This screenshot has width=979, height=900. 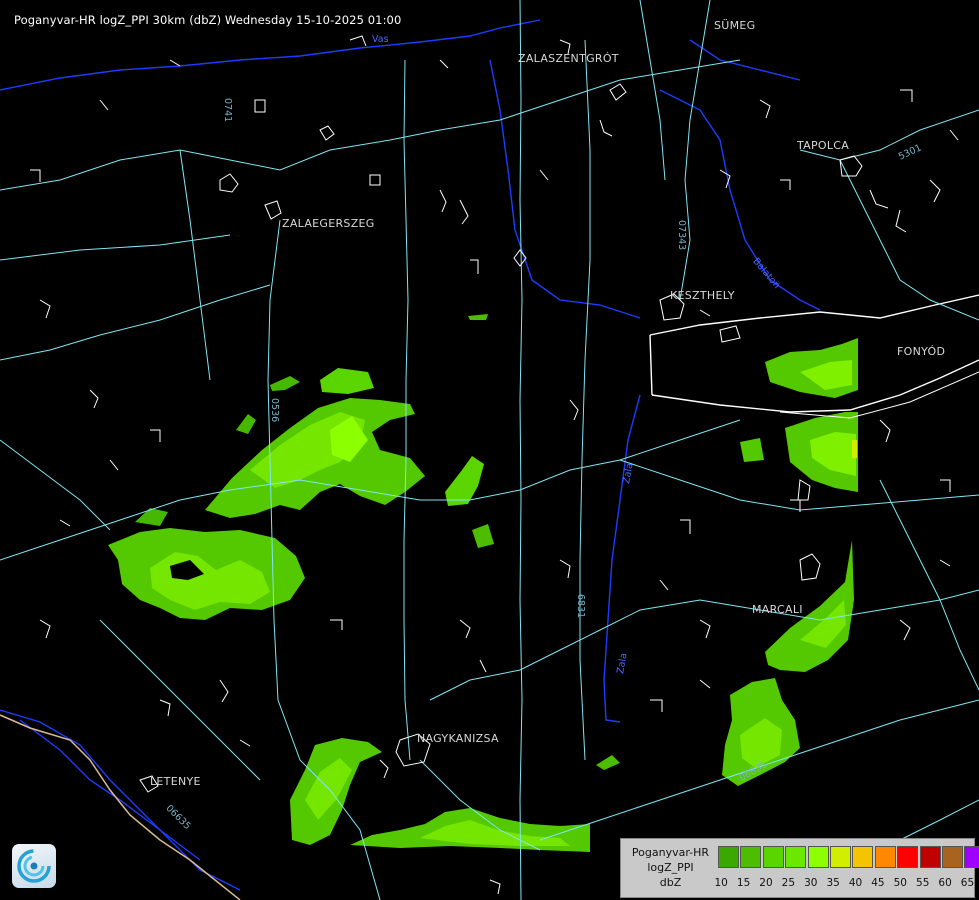 What do you see at coordinates (458, 738) in the screenshot?
I see `city-label: NAGYKANIZSA` at bounding box center [458, 738].